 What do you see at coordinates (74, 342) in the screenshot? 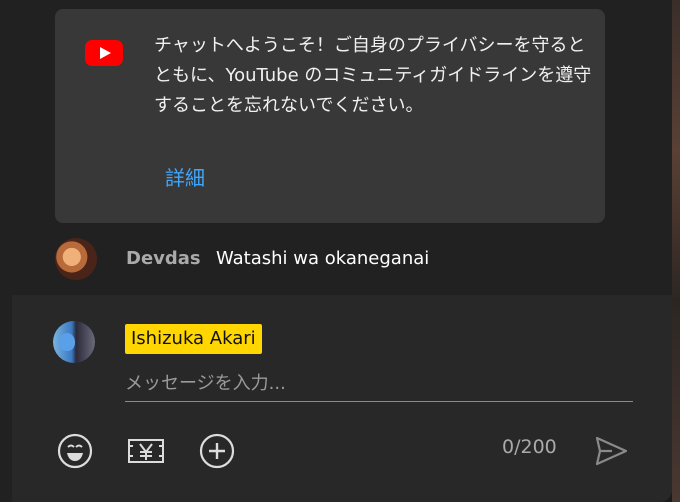
I see `user-avatar` at bounding box center [74, 342].